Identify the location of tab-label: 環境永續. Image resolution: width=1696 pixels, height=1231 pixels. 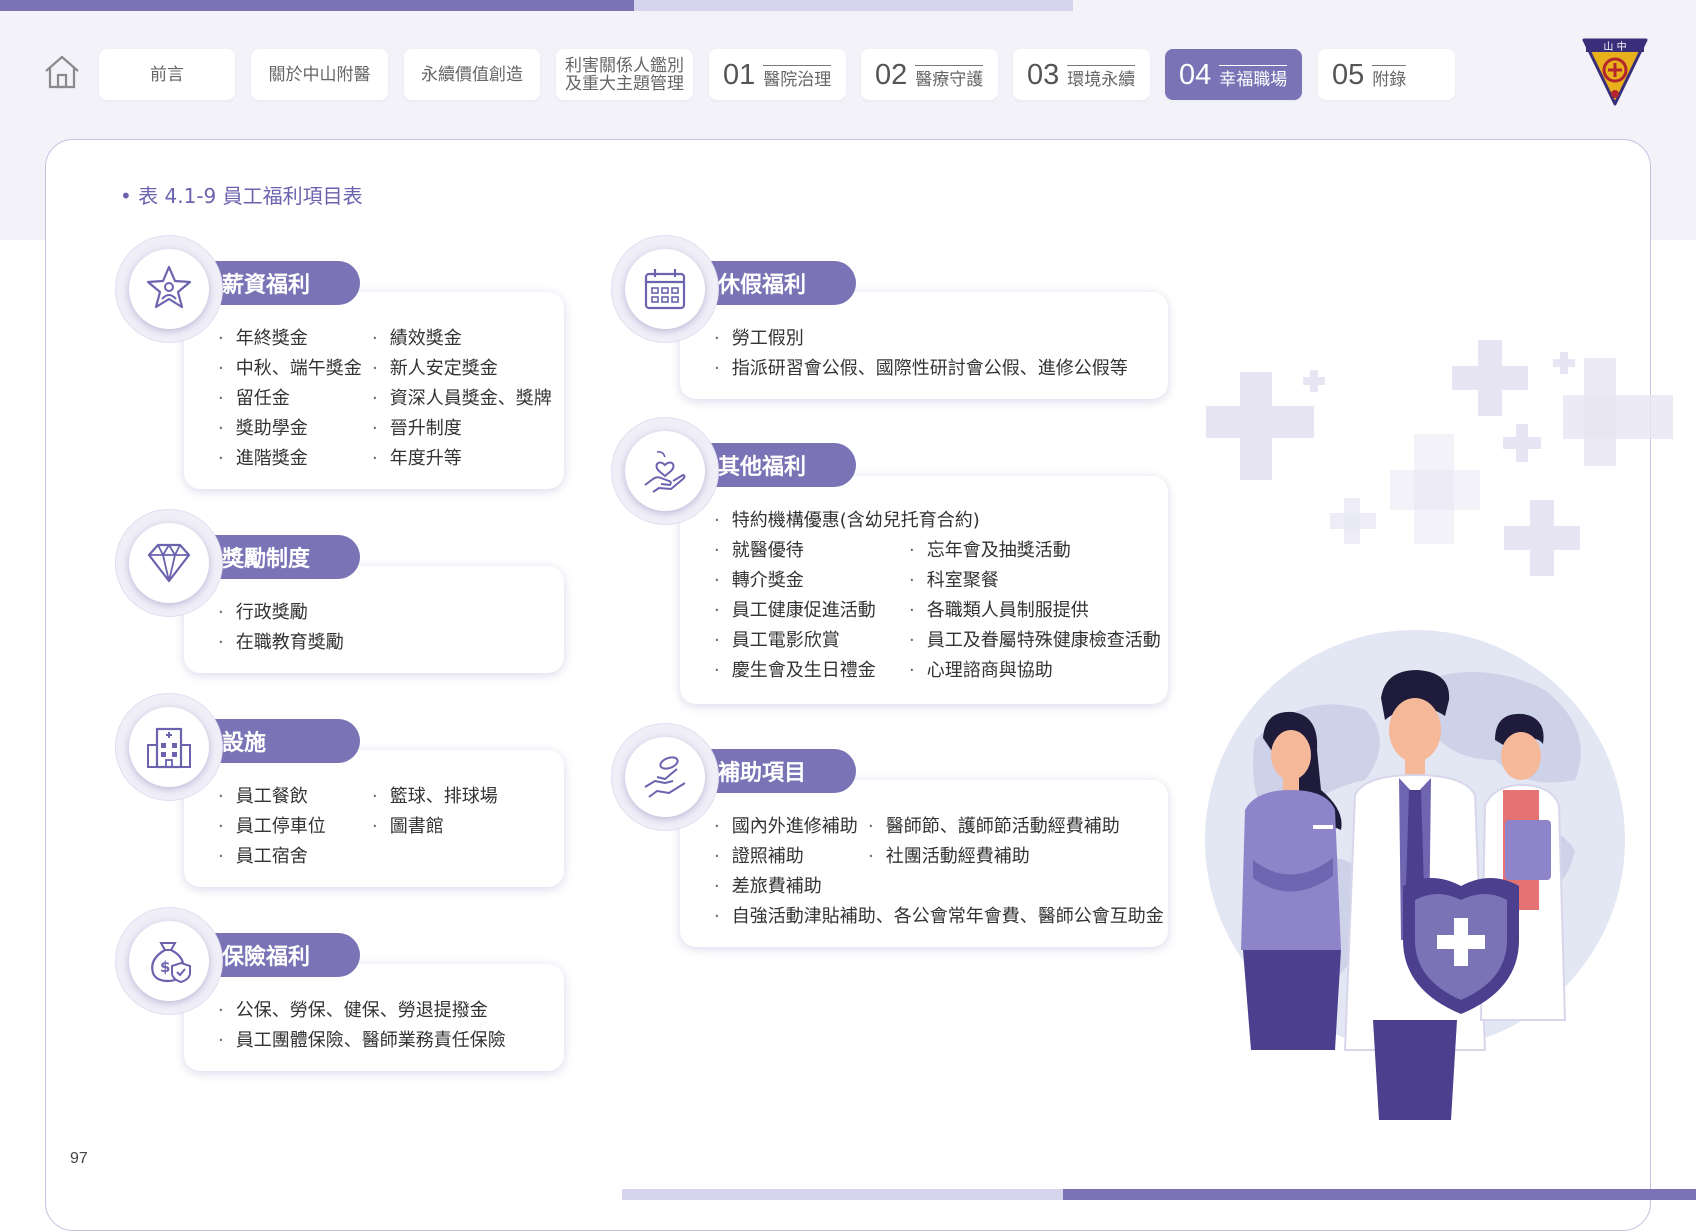
(1101, 76).